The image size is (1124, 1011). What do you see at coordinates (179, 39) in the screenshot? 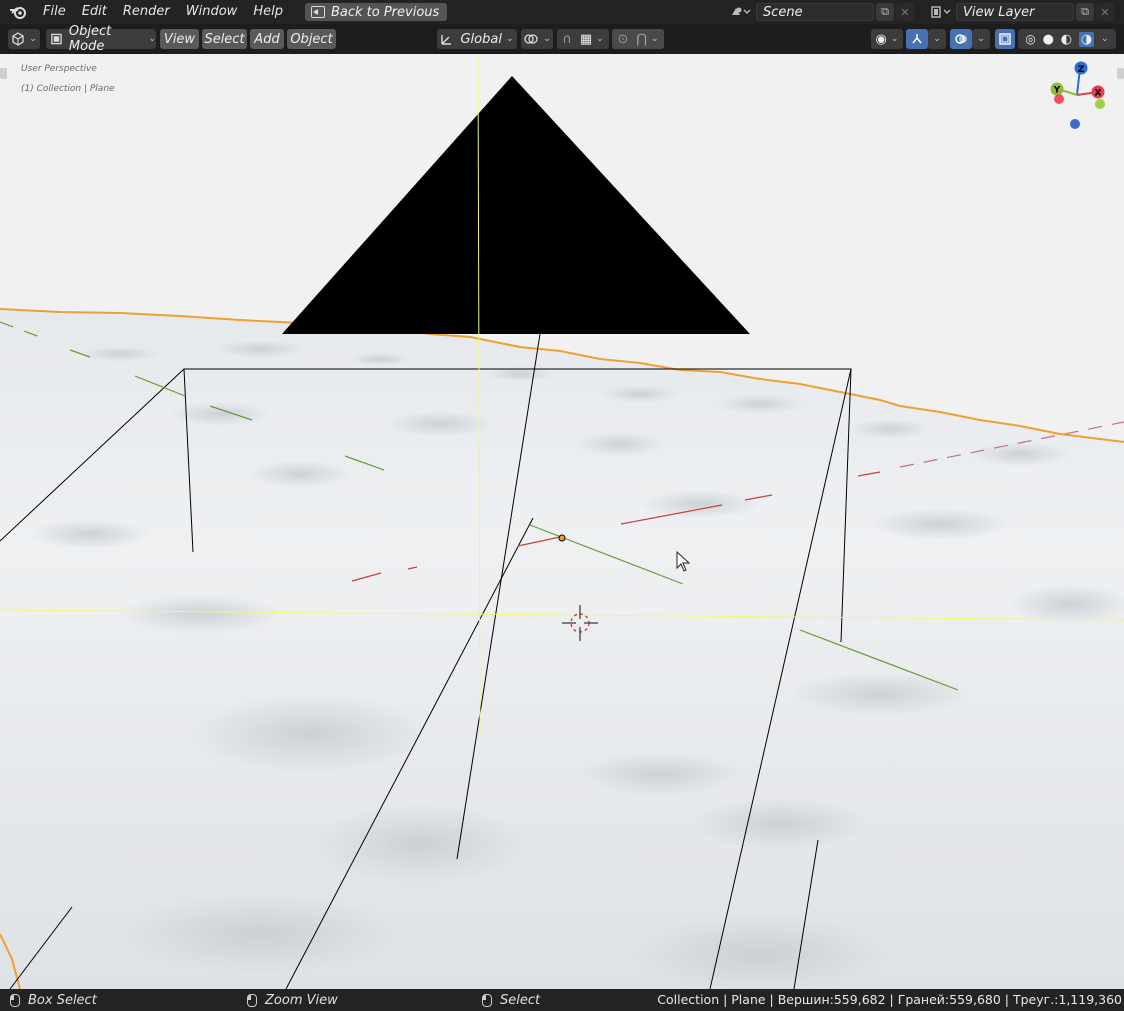
I see `view-menu: View` at bounding box center [179, 39].